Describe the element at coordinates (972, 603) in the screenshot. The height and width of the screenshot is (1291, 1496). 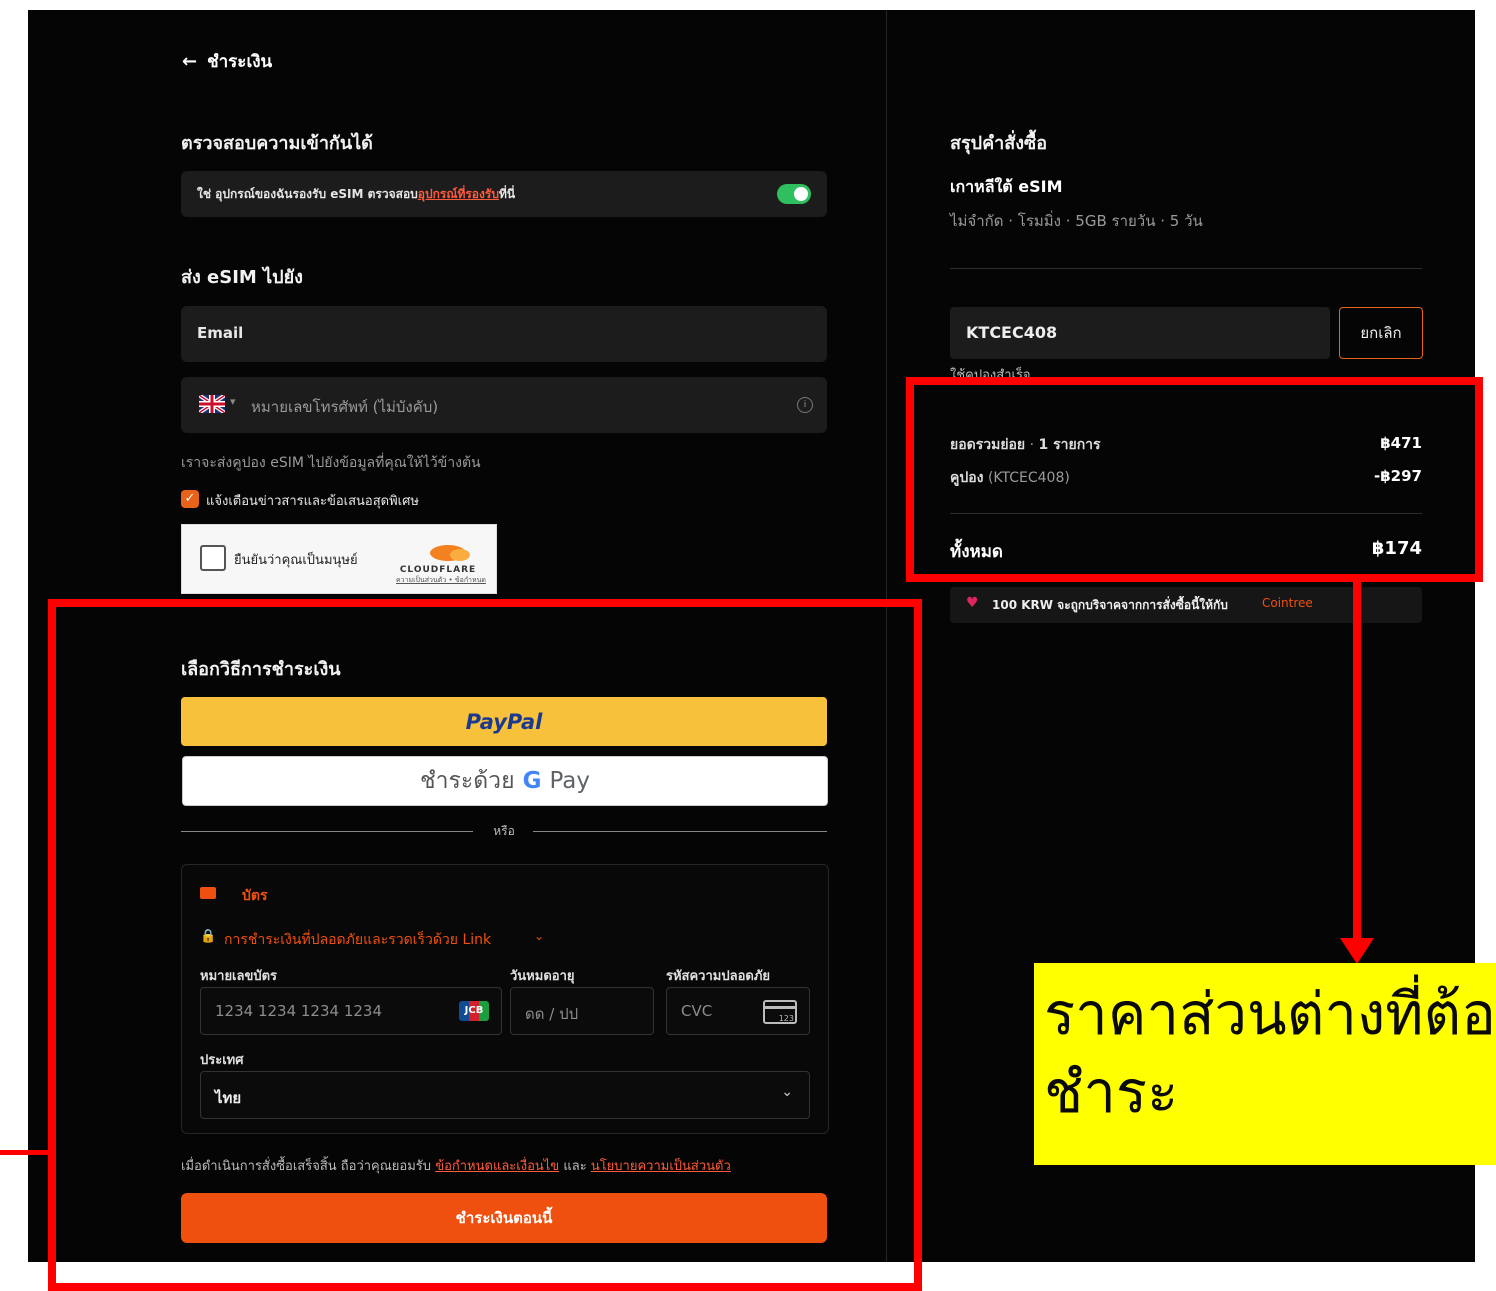
I see `heart-icon: ♥` at that location.